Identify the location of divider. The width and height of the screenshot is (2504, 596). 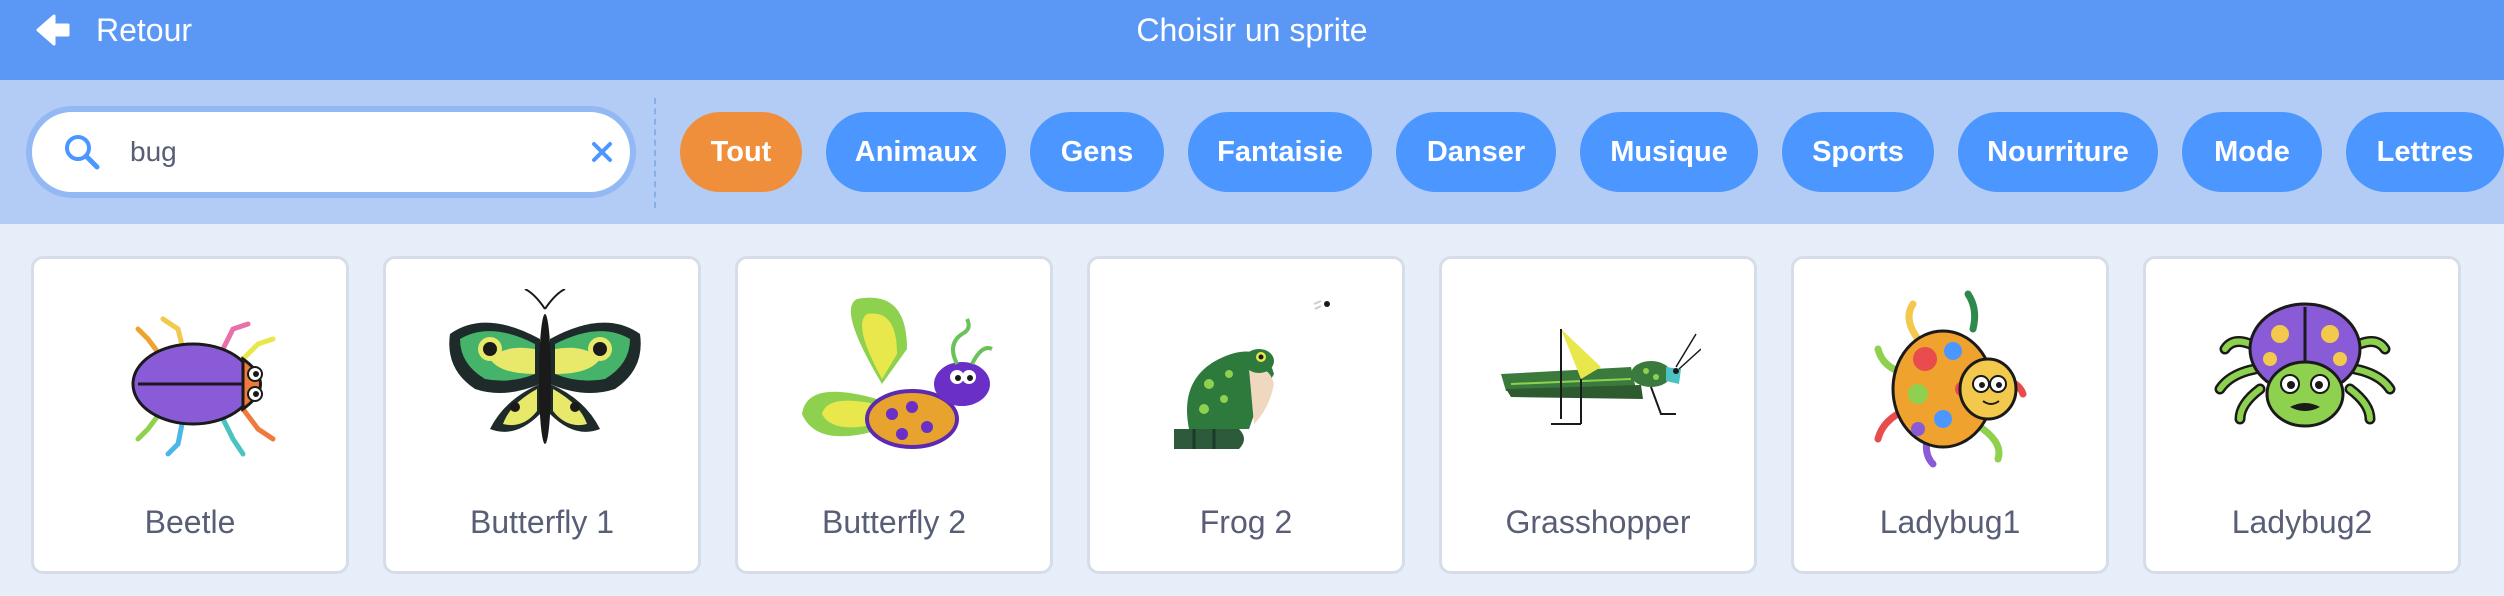
(655, 153).